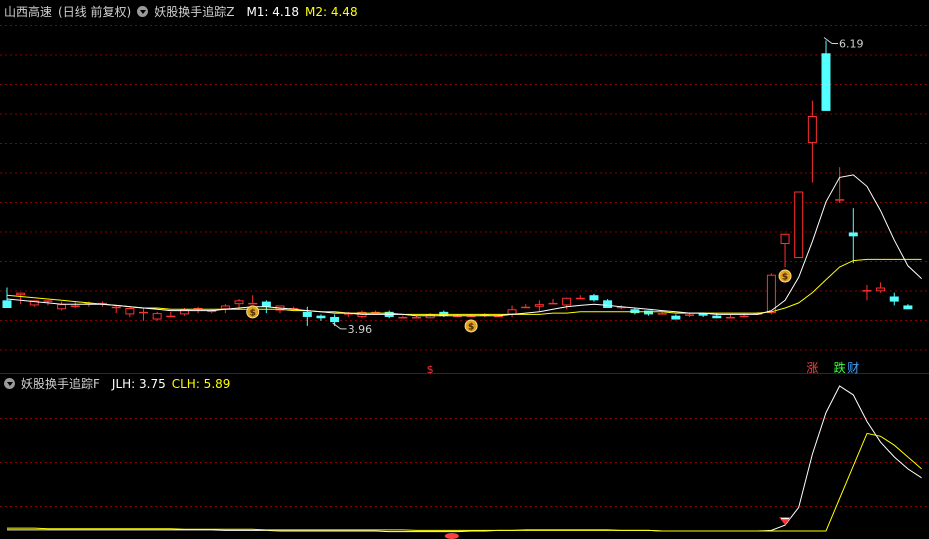 This screenshot has height=539, width=929. I want to click on sub-indicator-selector: 妖股换手追踪F, so click(55, 384).